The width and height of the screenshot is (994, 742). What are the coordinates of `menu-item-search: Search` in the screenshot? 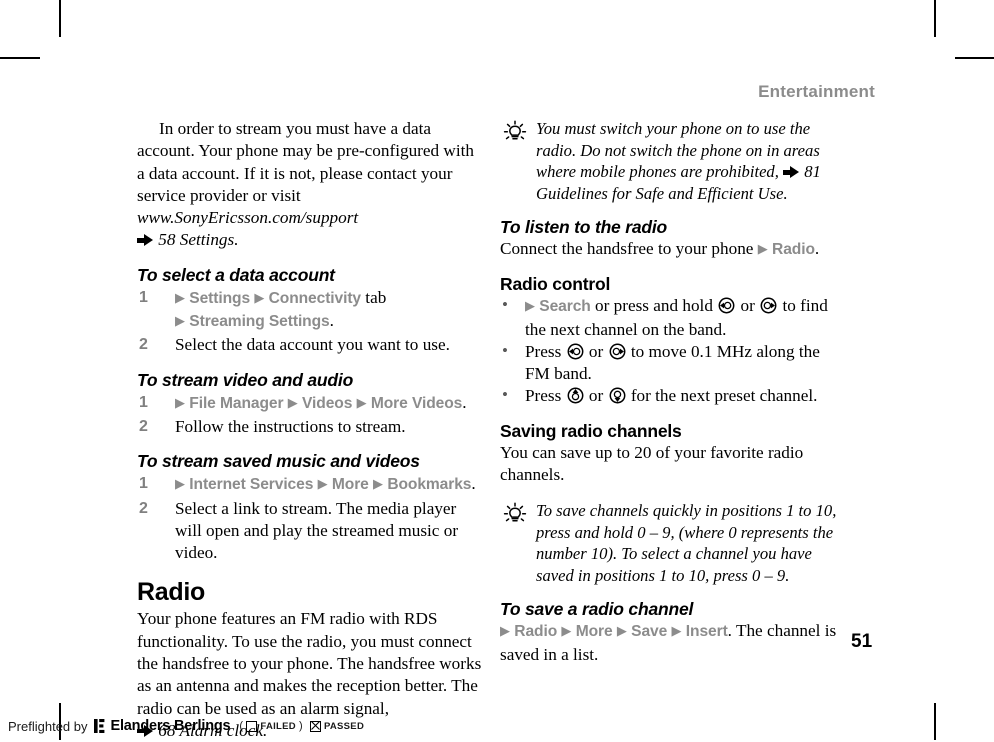 It's located at (565, 307).